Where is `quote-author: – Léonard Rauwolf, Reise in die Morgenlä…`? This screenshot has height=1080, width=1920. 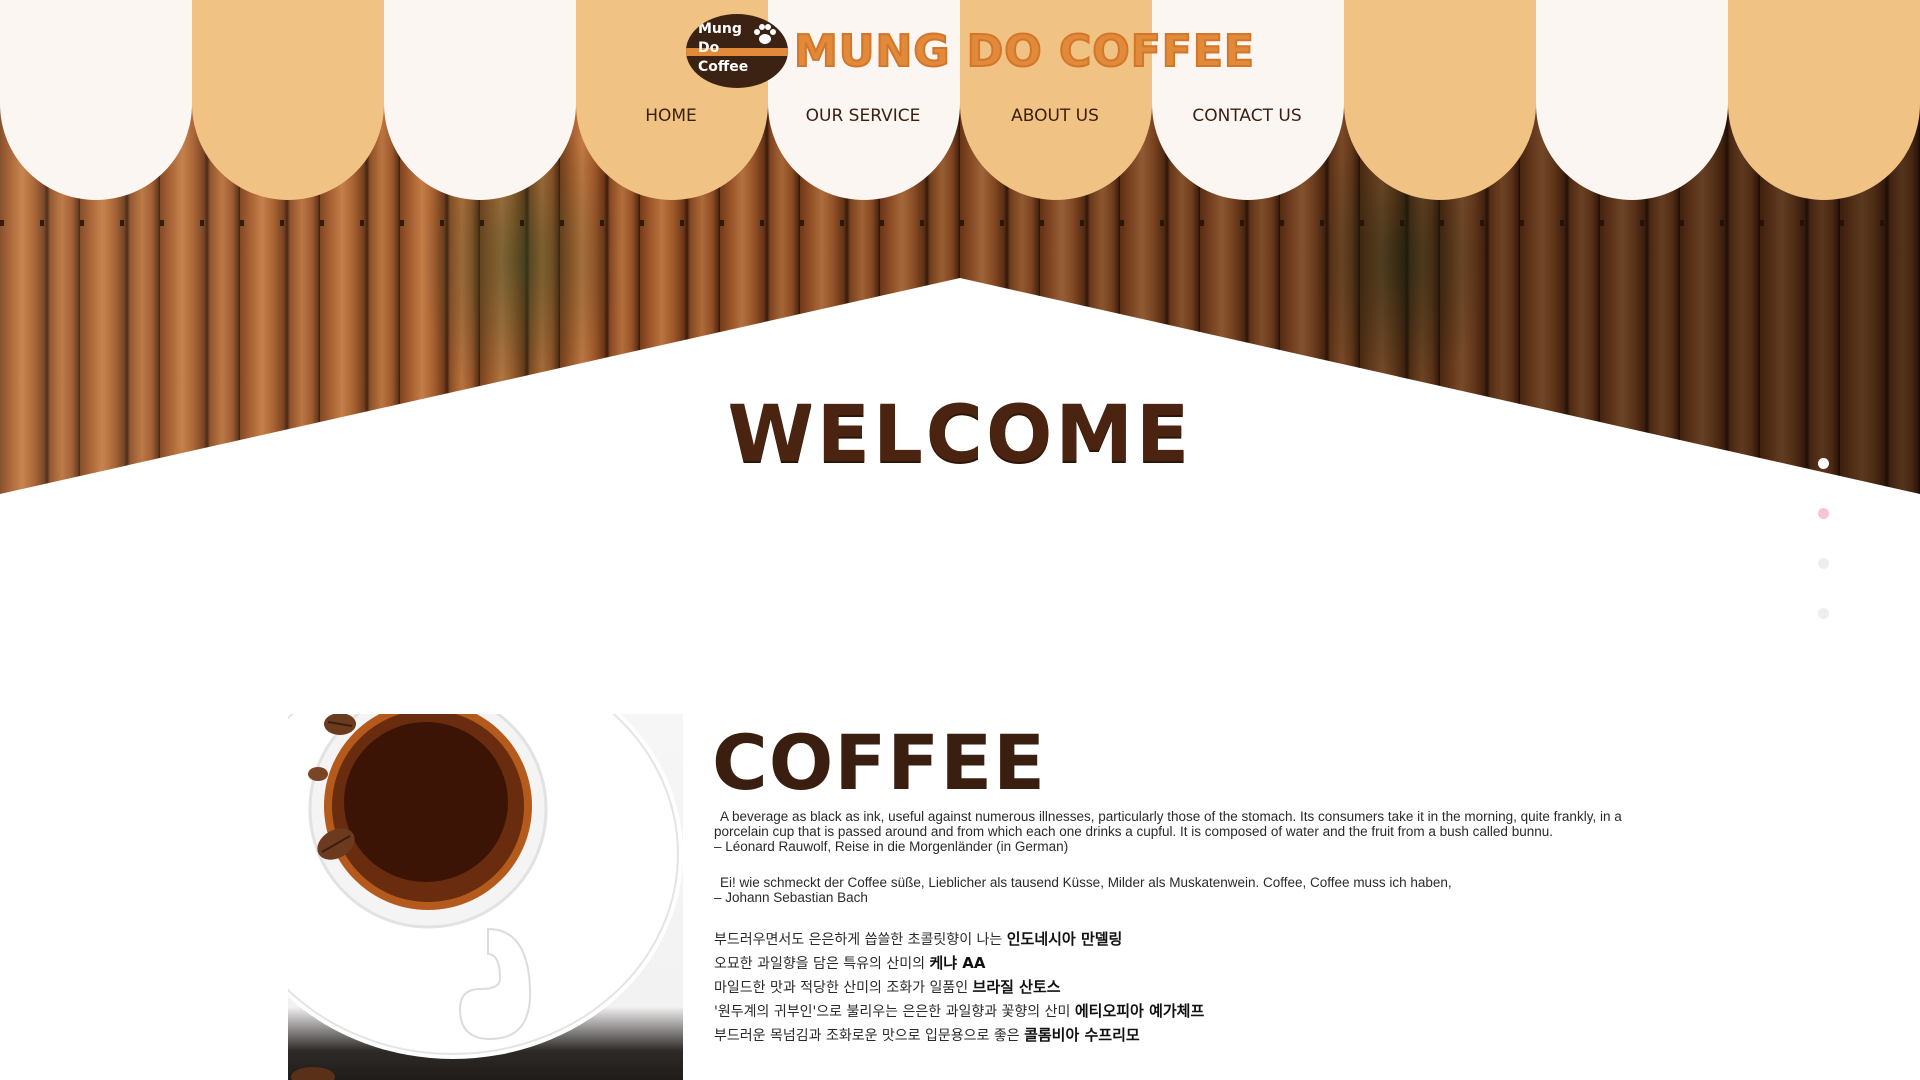 quote-author: – Léonard Rauwolf, Reise in die Morgenlä… is located at coordinates (891, 846).